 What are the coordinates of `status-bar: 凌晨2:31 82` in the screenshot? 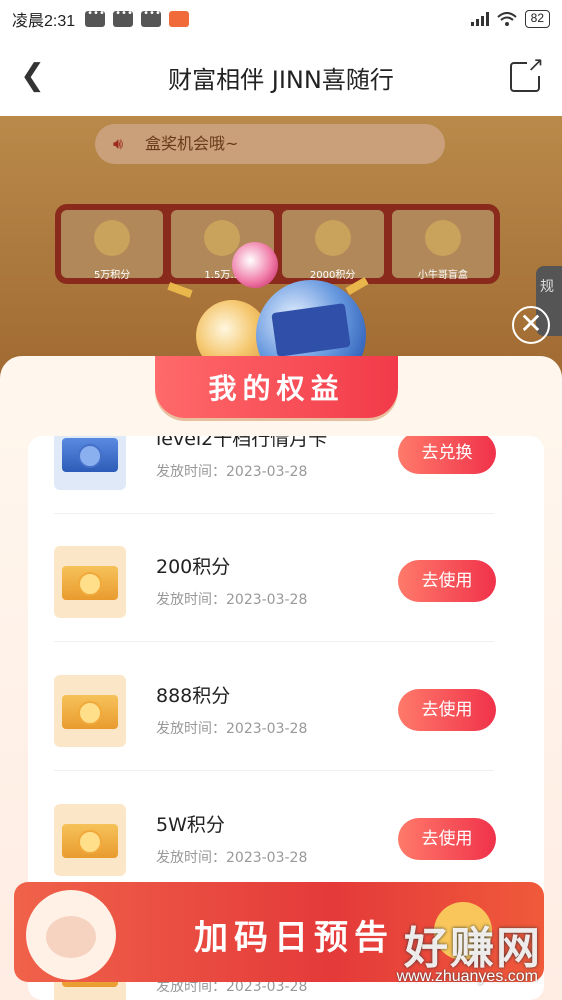 It's located at (281, 19).